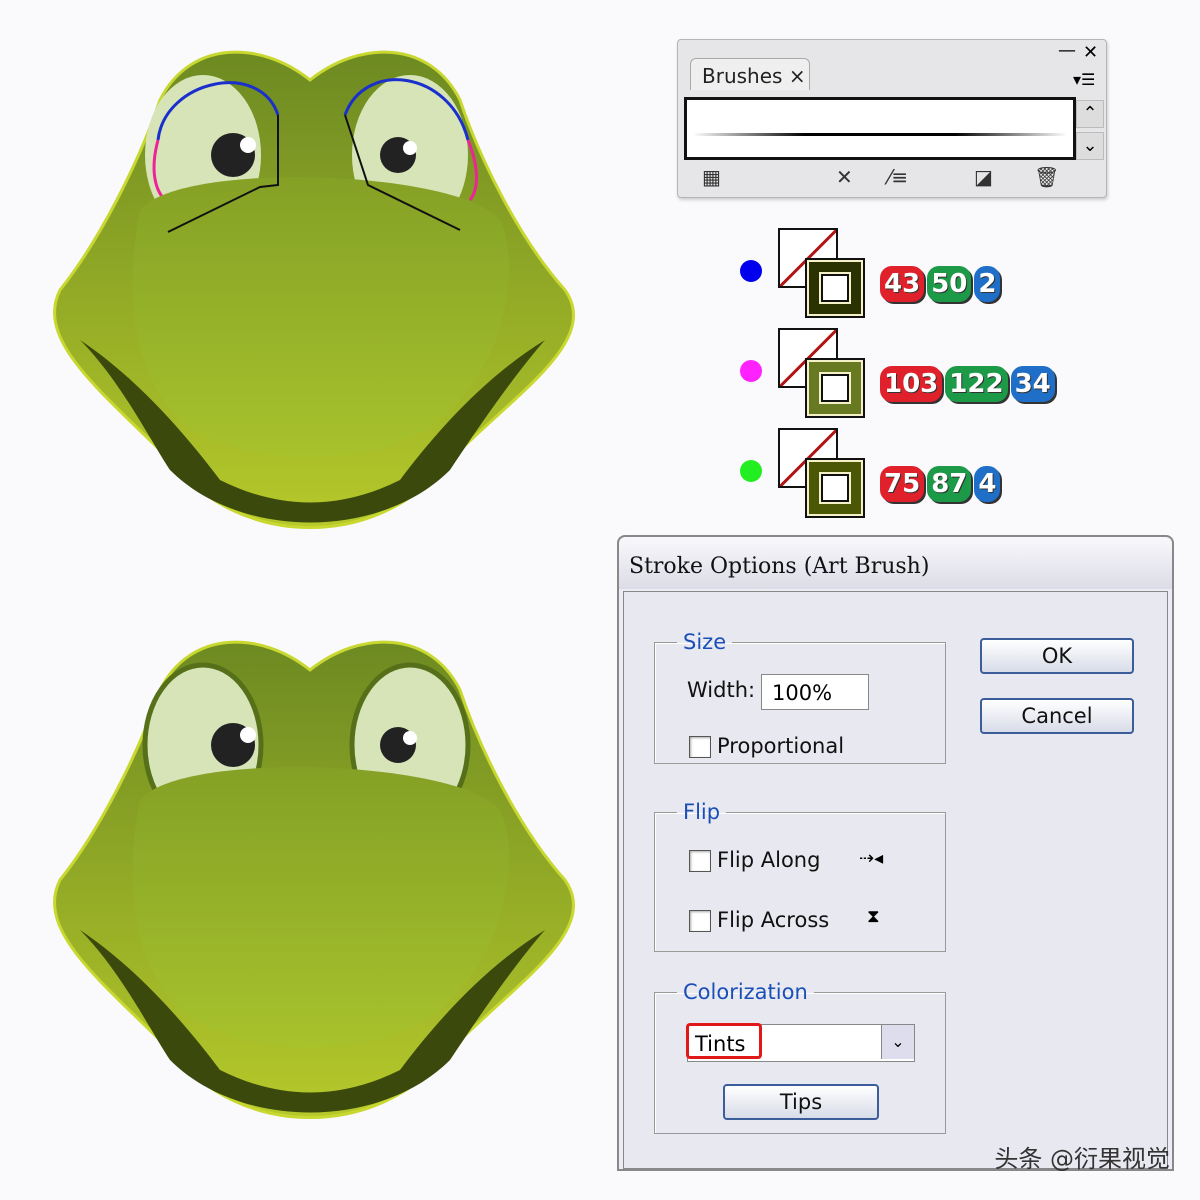 Image resolution: width=1200 pixels, height=1200 pixels. What do you see at coordinates (880, 128) in the screenshot?
I see `brush-list` at bounding box center [880, 128].